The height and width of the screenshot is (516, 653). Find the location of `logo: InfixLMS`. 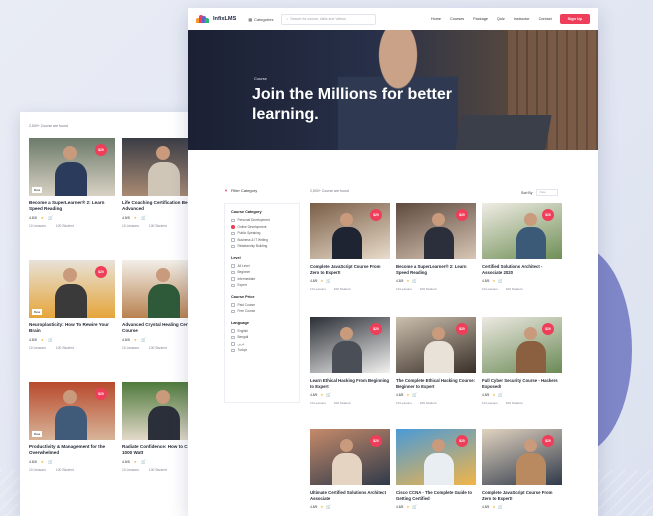

logo: InfixLMS is located at coordinates (216, 19).